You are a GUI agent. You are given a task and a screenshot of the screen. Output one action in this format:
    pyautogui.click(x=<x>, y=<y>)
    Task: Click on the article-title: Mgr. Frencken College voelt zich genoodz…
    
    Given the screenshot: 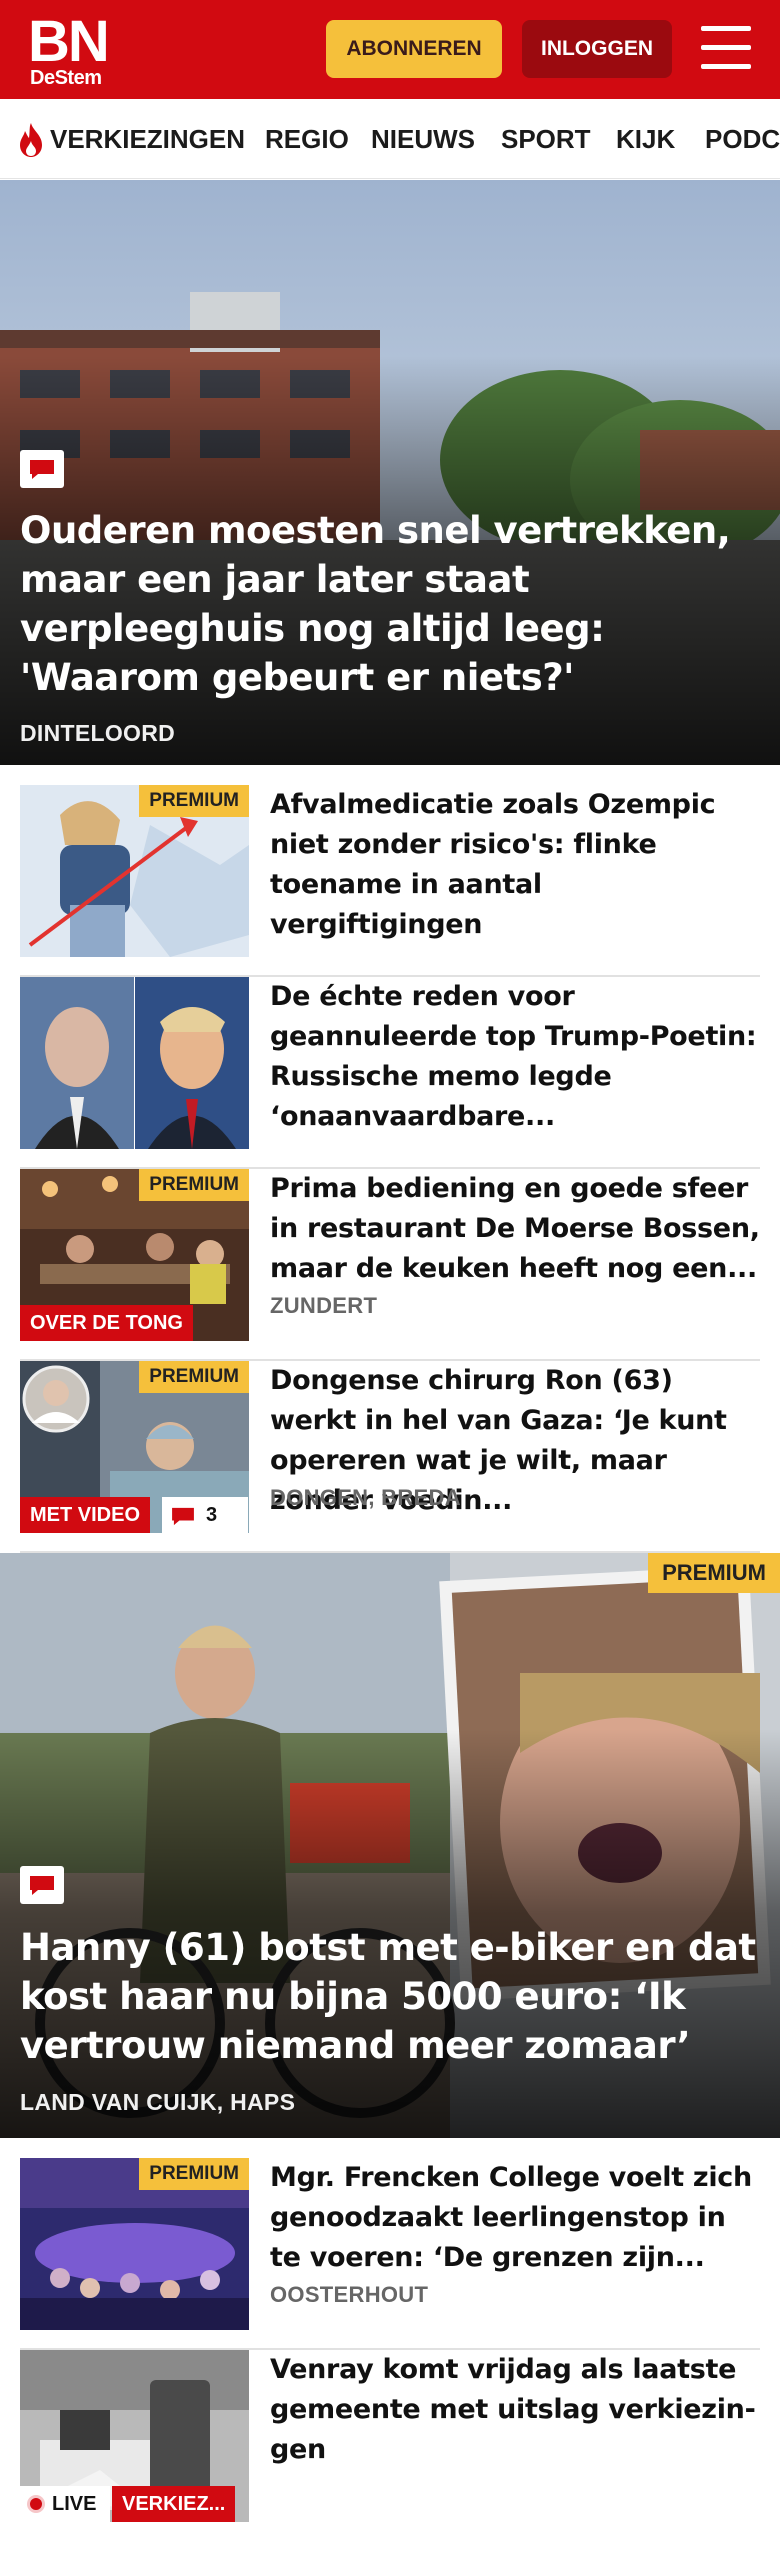 What is the action you would take?
    pyautogui.click(x=515, y=2218)
    